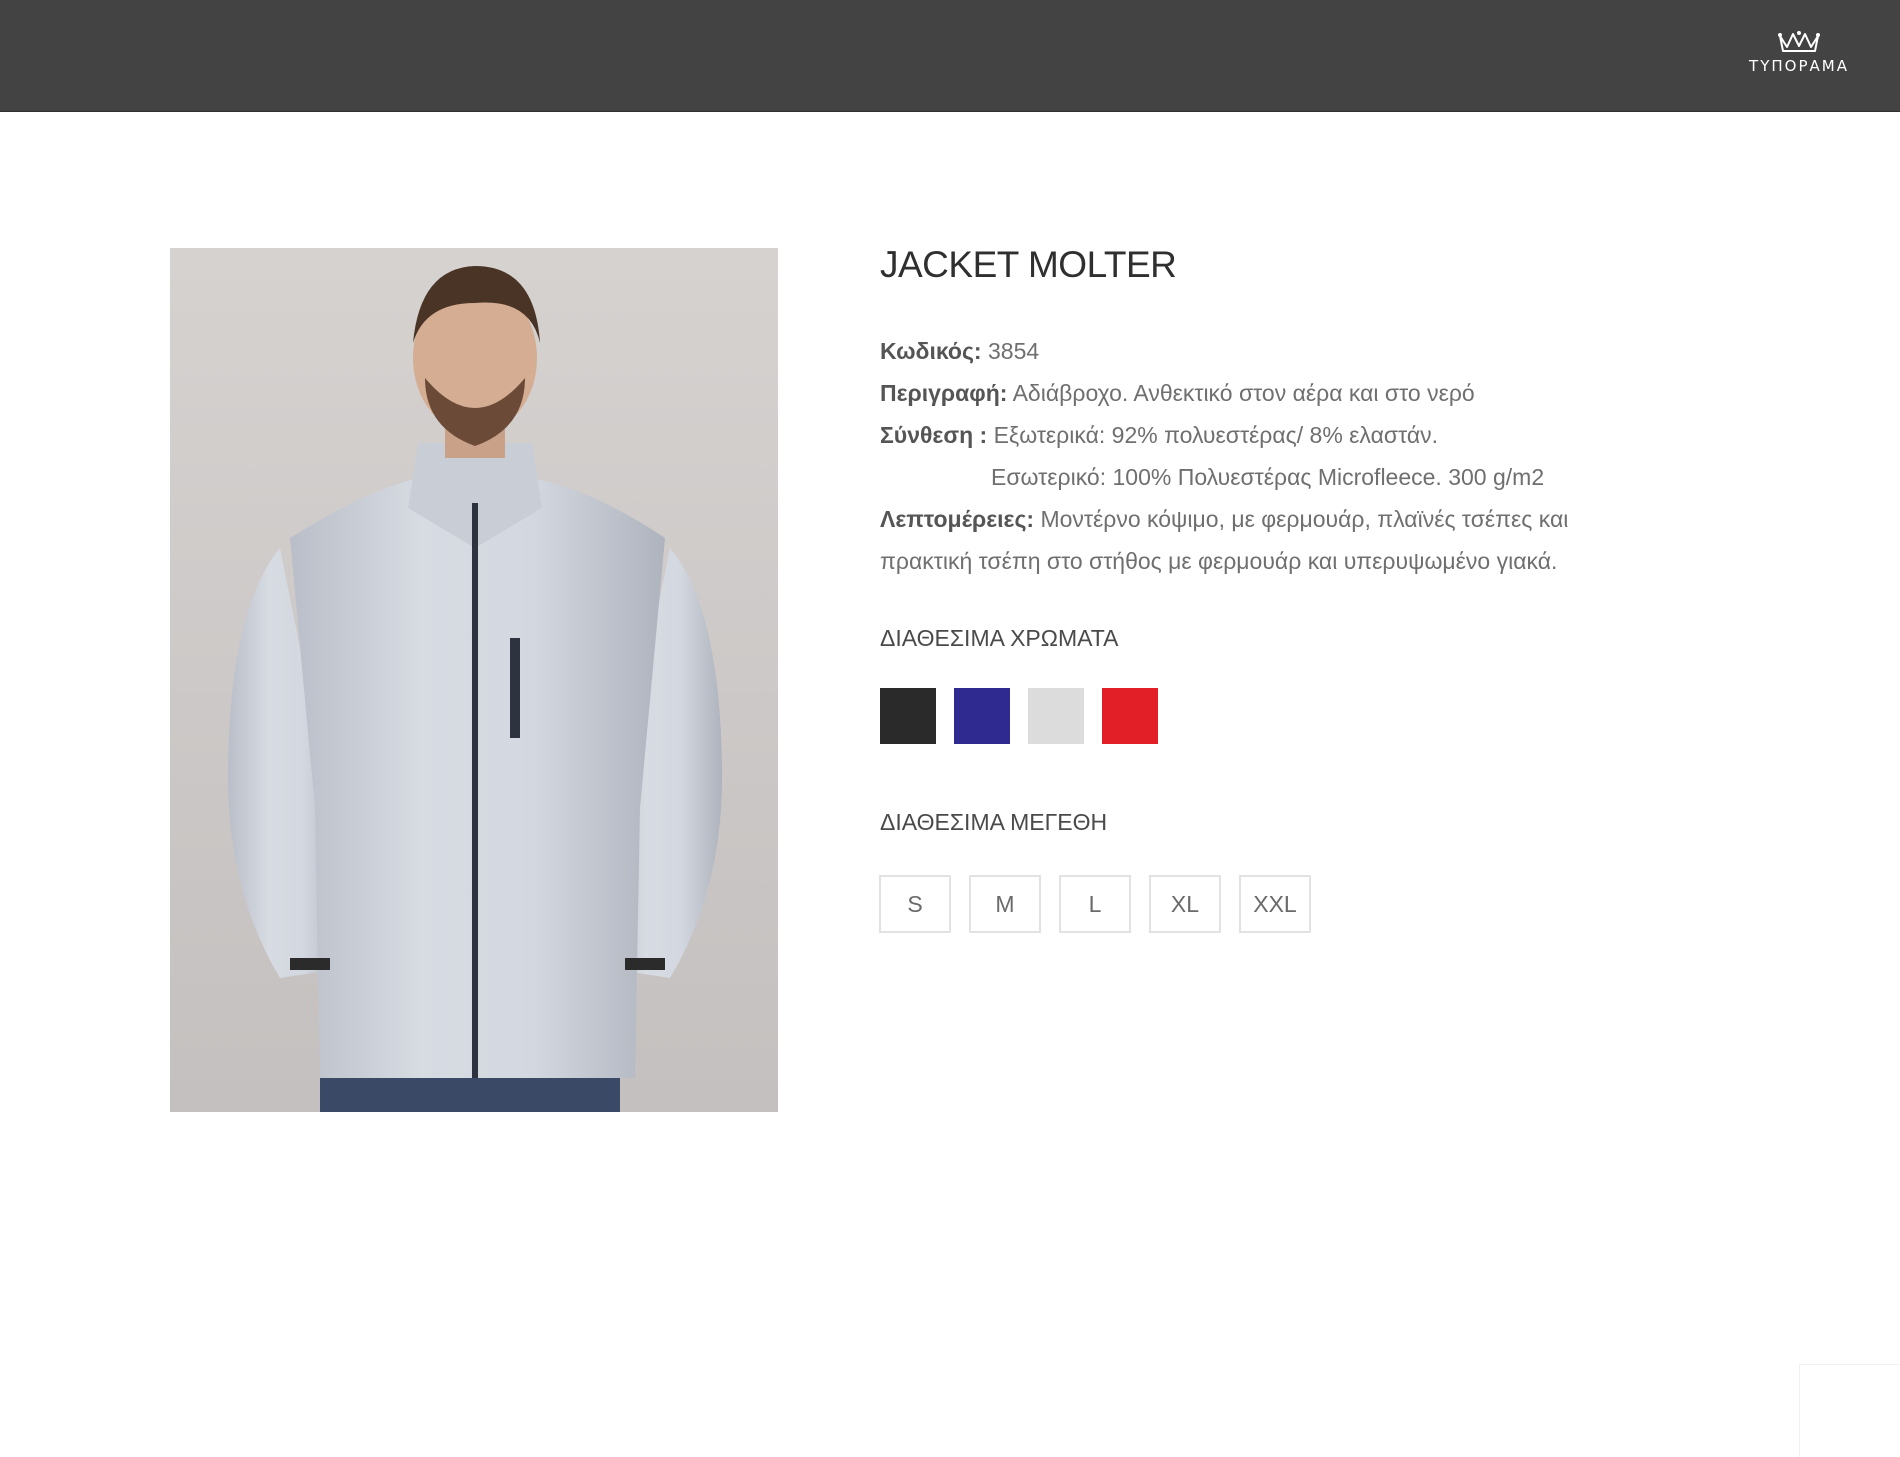  What do you see at coordinates (1185, 904) in the screenshot?
I see `size-button-xl: XL` at bounding box center [1185, 904].